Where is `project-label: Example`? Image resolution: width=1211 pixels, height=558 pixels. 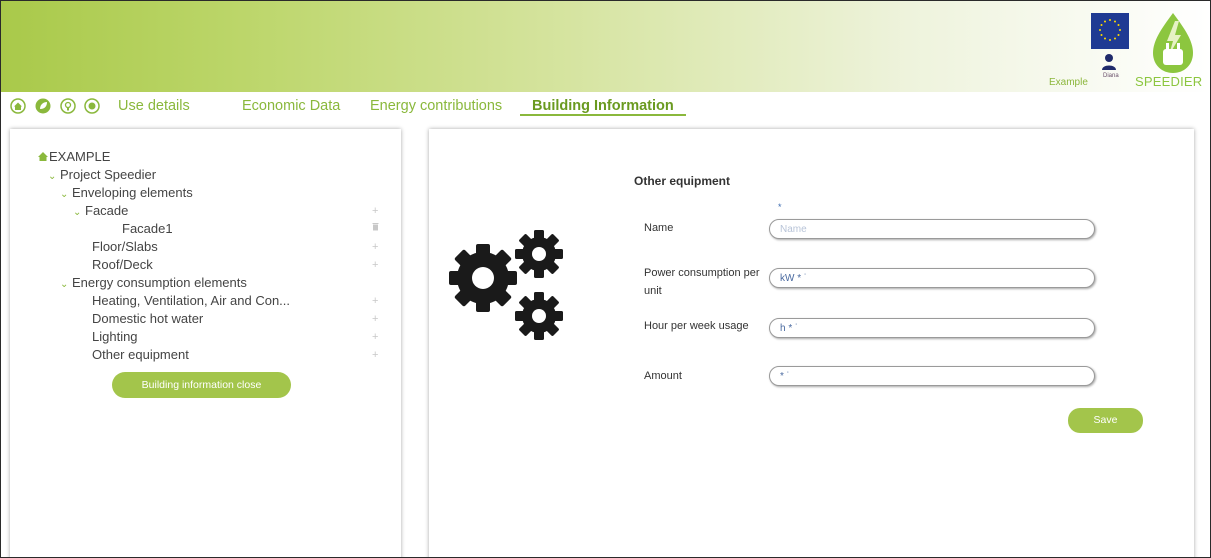 project-label: Example is located at coordinates (1068, 82).